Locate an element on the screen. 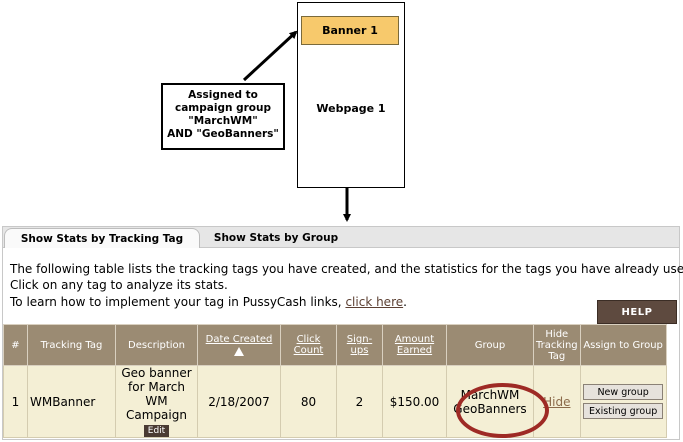 The height and width of the screenshot is (442, 683). click-here-link: click here is located at coordinates (374, 302).